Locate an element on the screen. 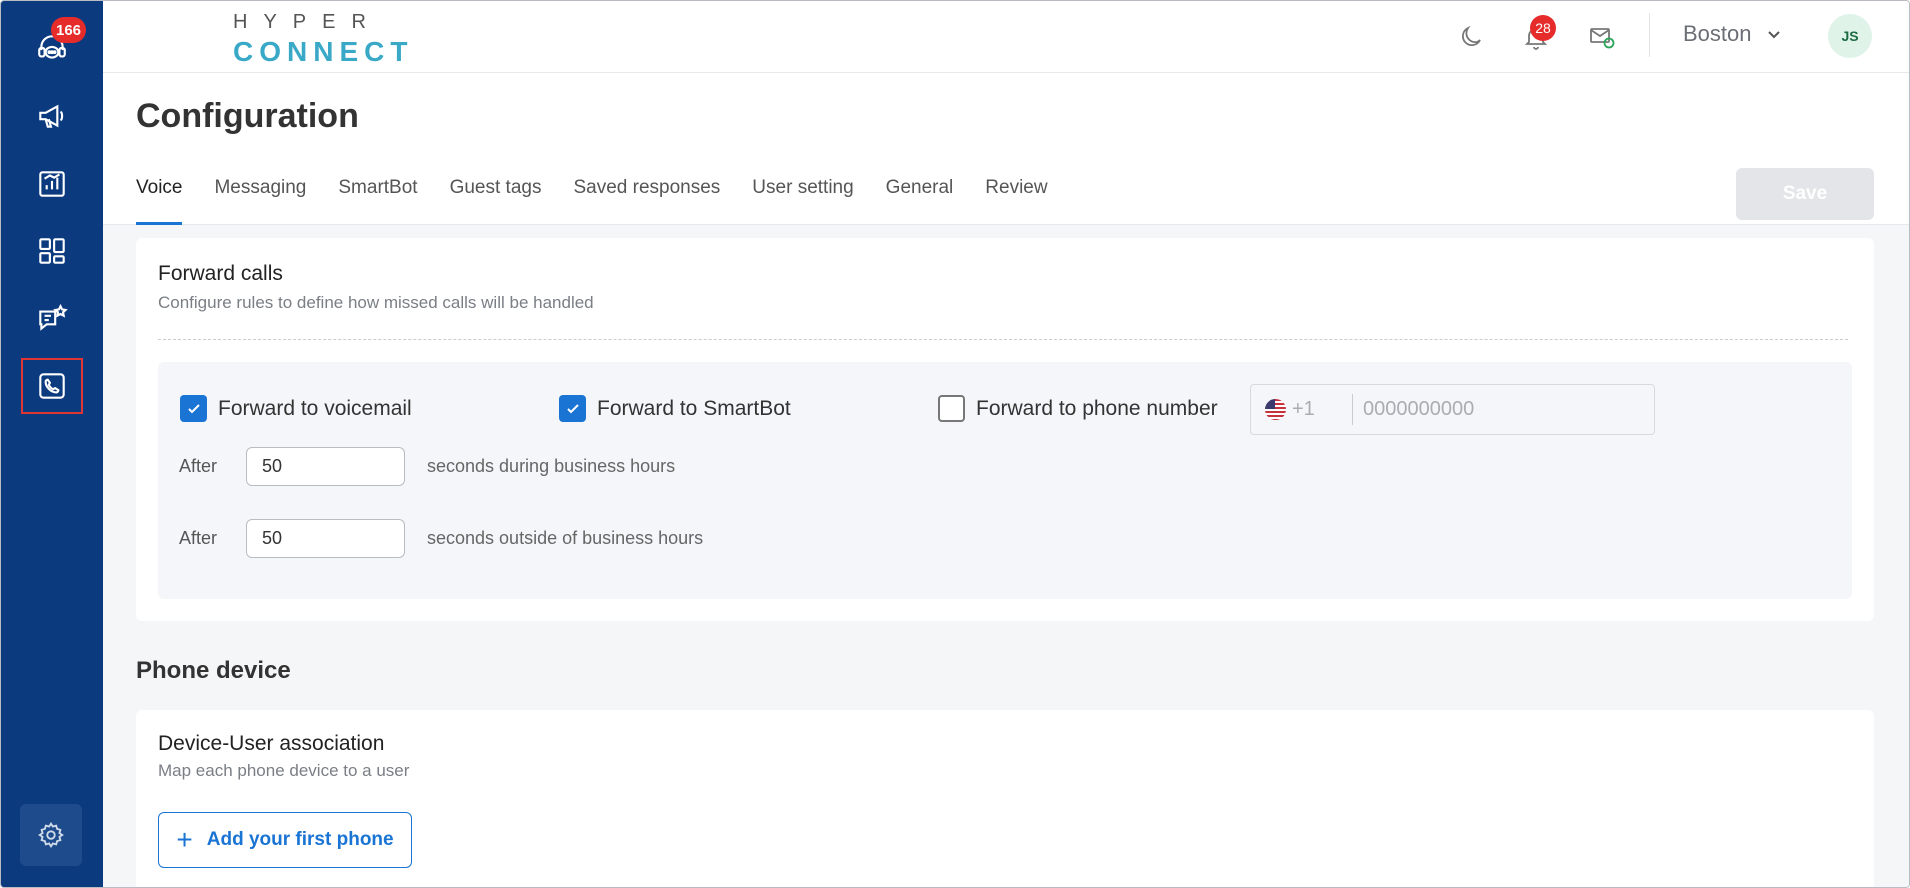 The height and width of the screenshot is (888, 1910). gear-icon is located at coordinates (51, 835).